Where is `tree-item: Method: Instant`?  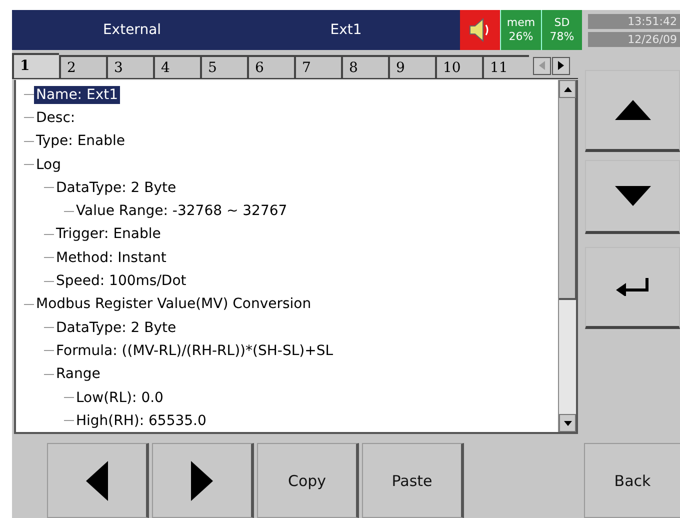
tree-item: Method: Instant is located at coordinates (111, 257).